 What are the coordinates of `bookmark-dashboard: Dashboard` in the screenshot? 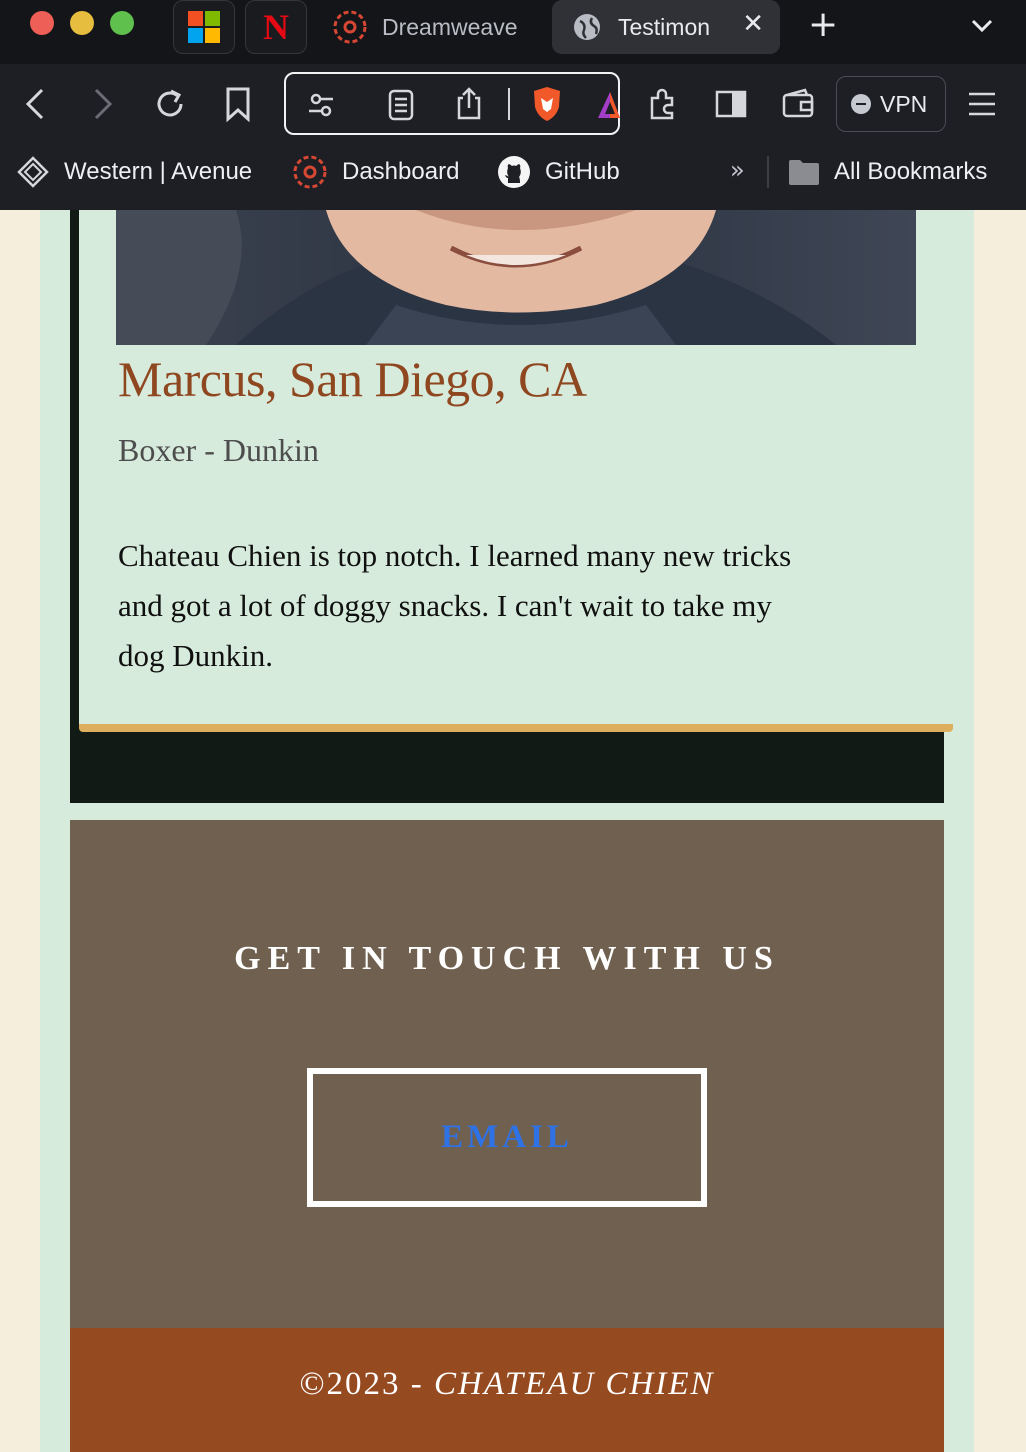 It's located at (375, 172).